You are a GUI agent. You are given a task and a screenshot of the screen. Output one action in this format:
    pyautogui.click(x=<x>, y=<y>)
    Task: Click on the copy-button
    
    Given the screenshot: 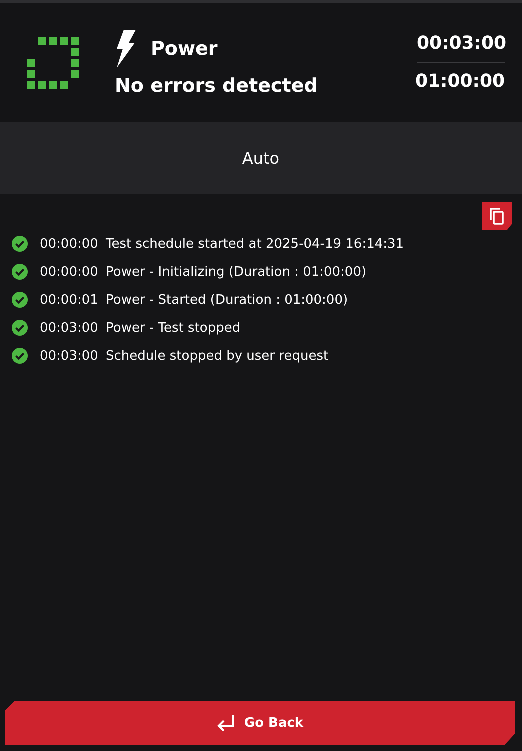 What is the action you would take?
    pyautogui.click(x=497, y=216)
    